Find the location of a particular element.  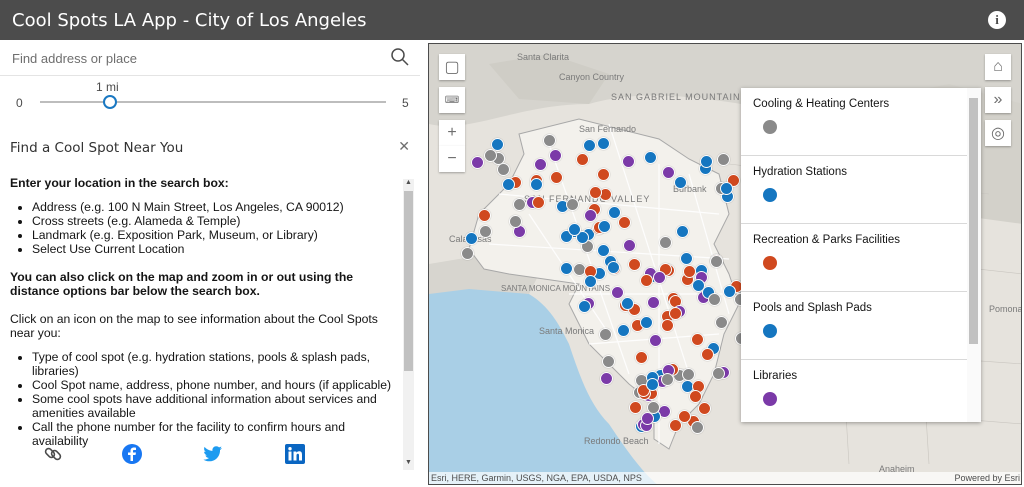

keyboard-icon: ⌨ is located at coordinates (452, 100).